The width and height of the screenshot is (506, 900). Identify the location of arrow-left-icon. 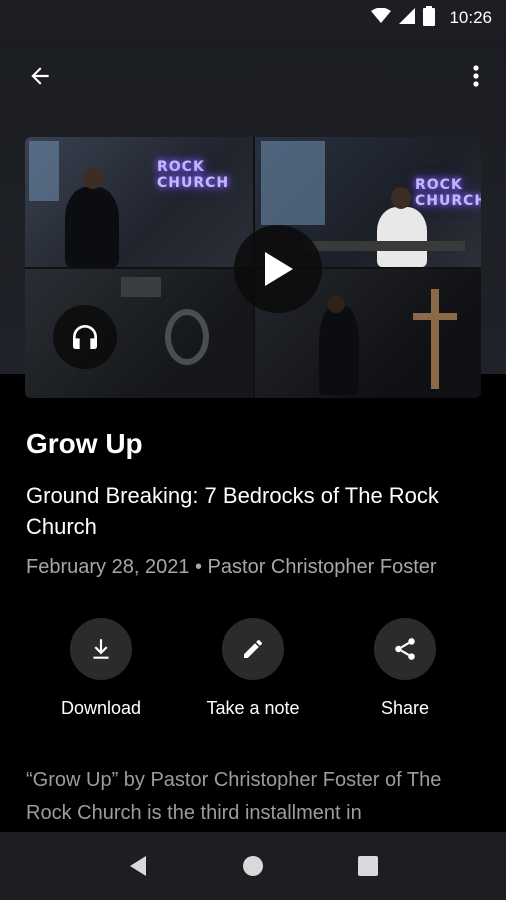
(40, 76).